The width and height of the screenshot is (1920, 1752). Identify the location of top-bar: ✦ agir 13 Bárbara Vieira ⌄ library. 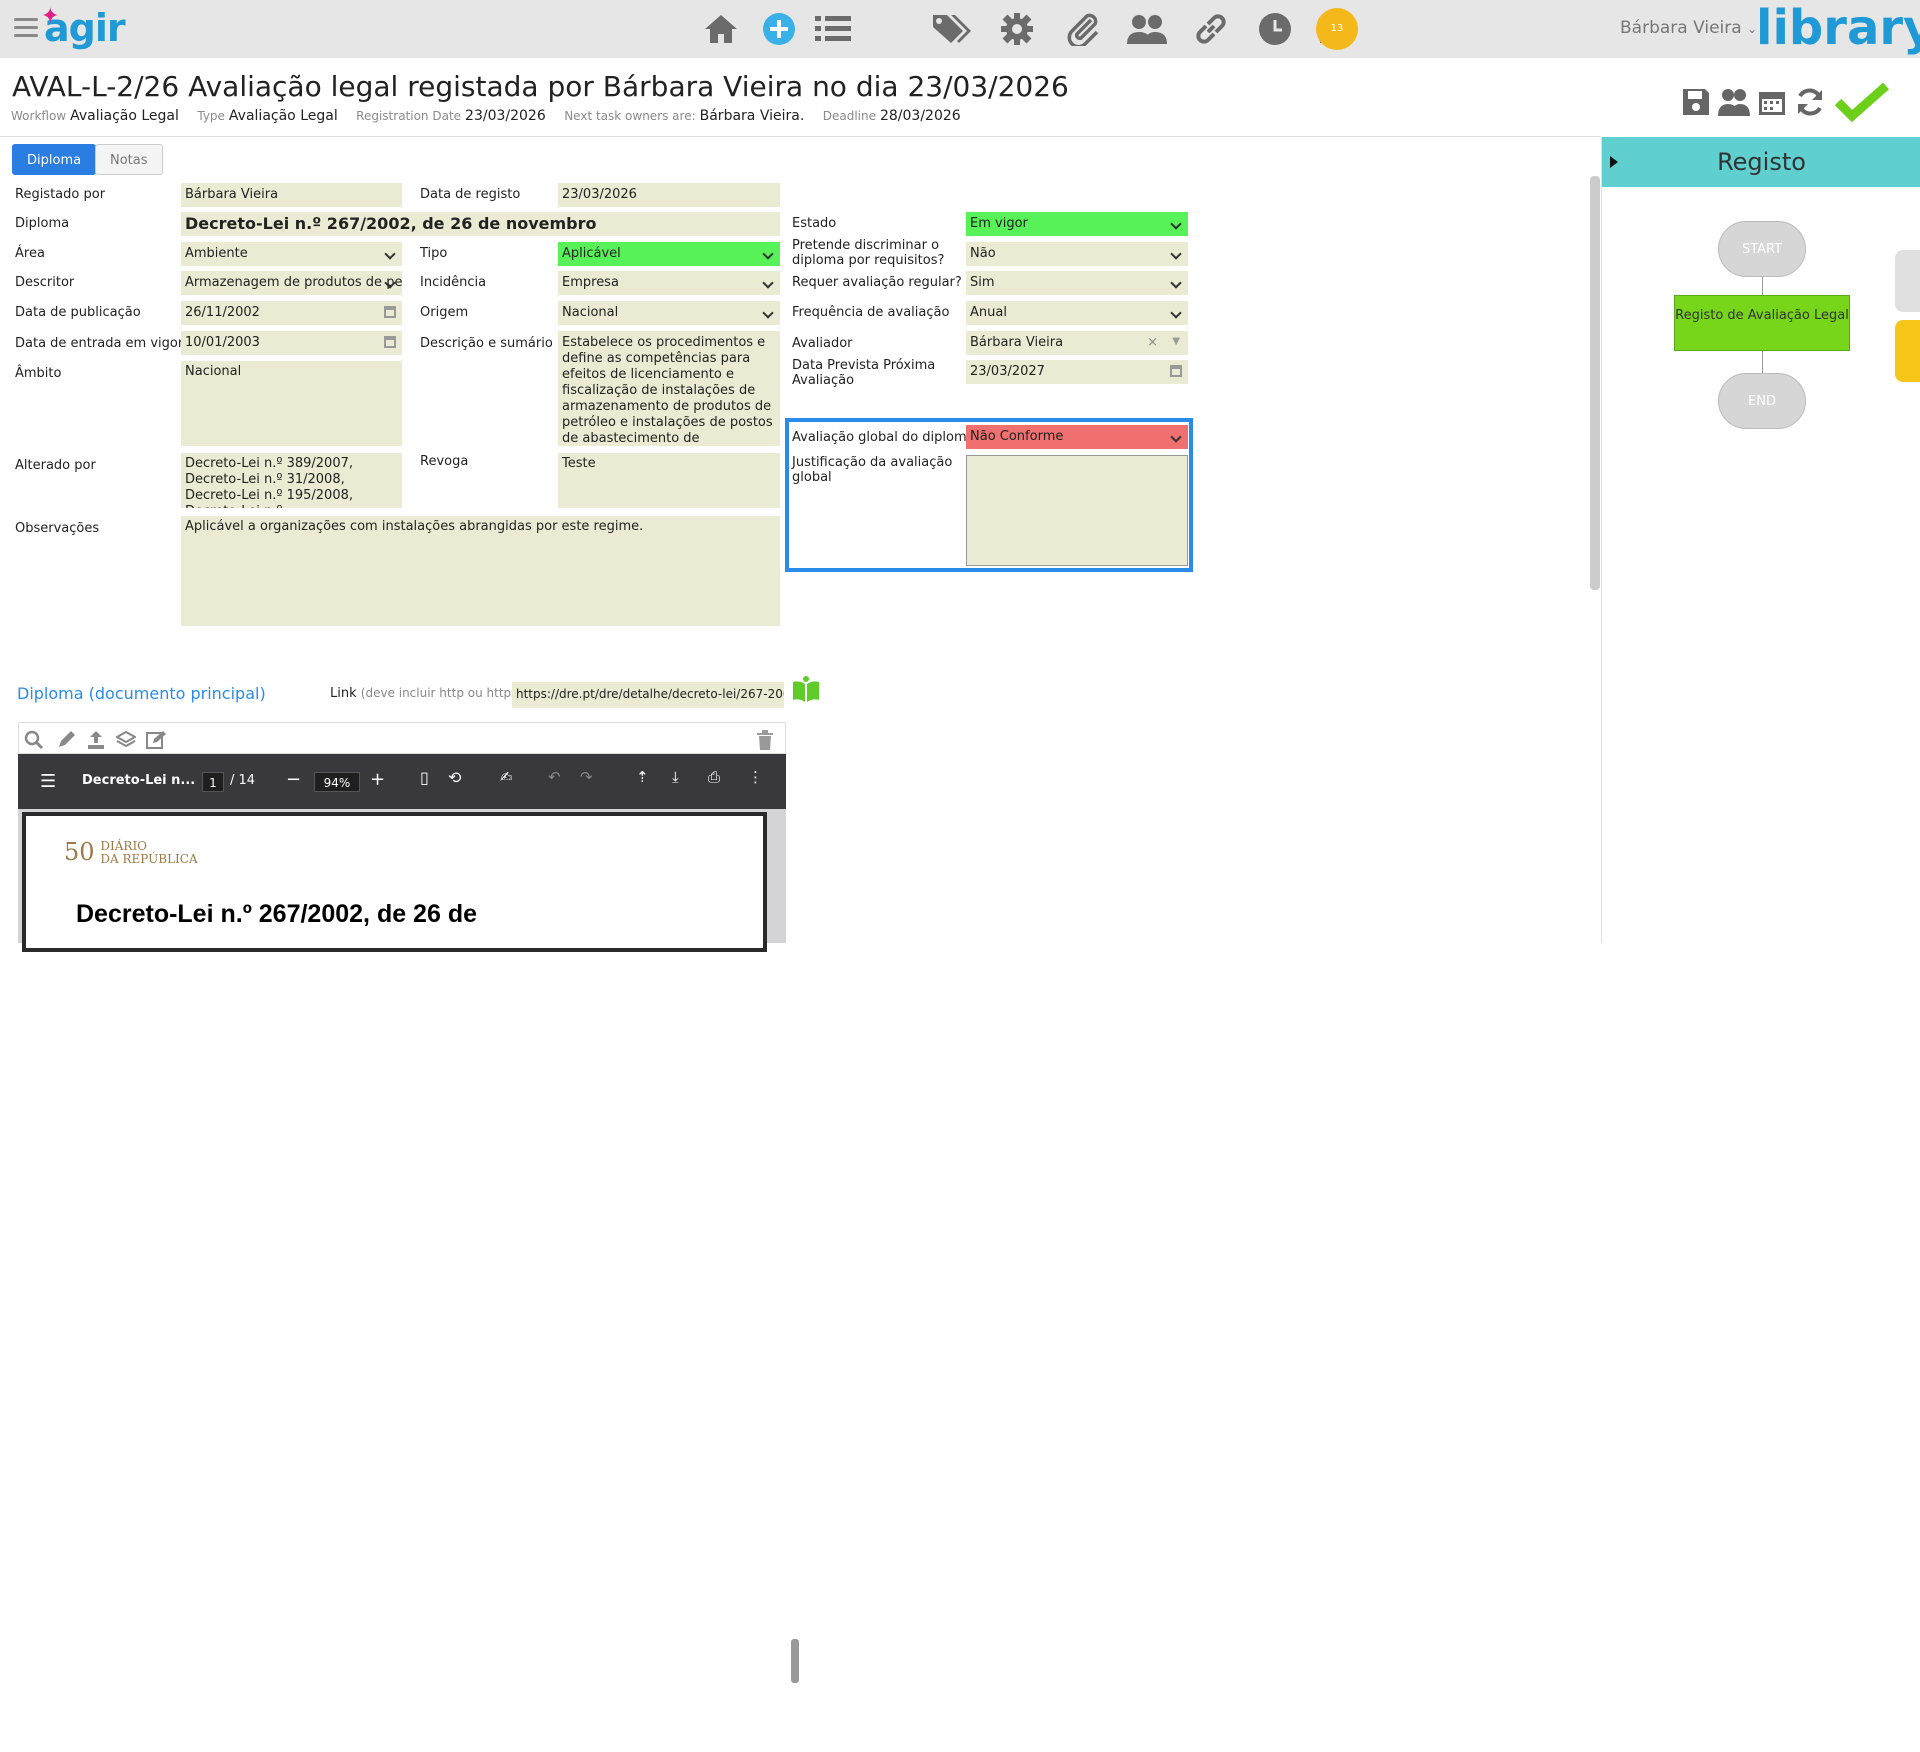
(960, 29).